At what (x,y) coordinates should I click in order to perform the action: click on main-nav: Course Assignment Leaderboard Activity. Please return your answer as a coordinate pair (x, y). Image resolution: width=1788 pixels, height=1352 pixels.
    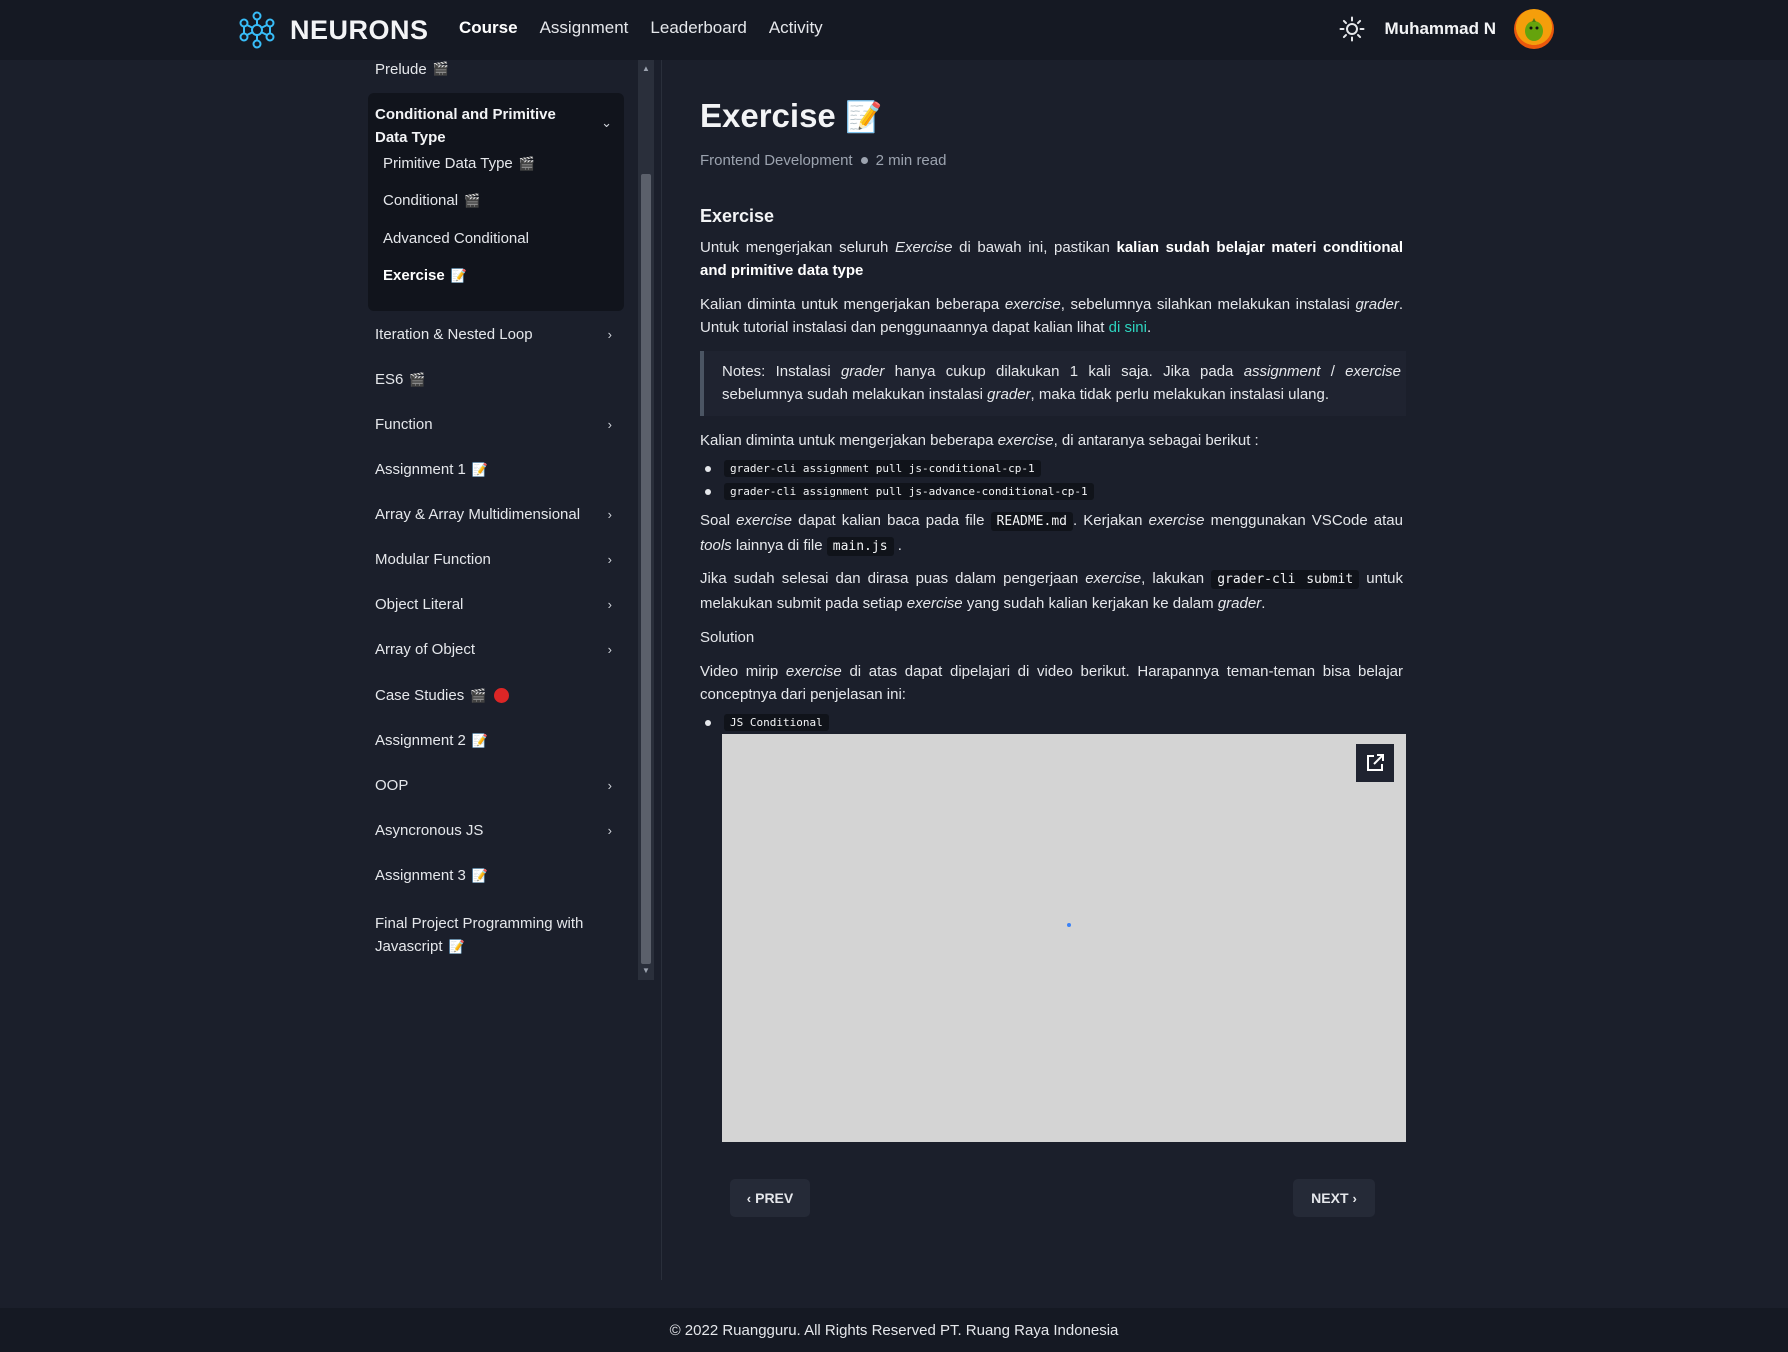
    Looking at the image, I should click on (652, 28).